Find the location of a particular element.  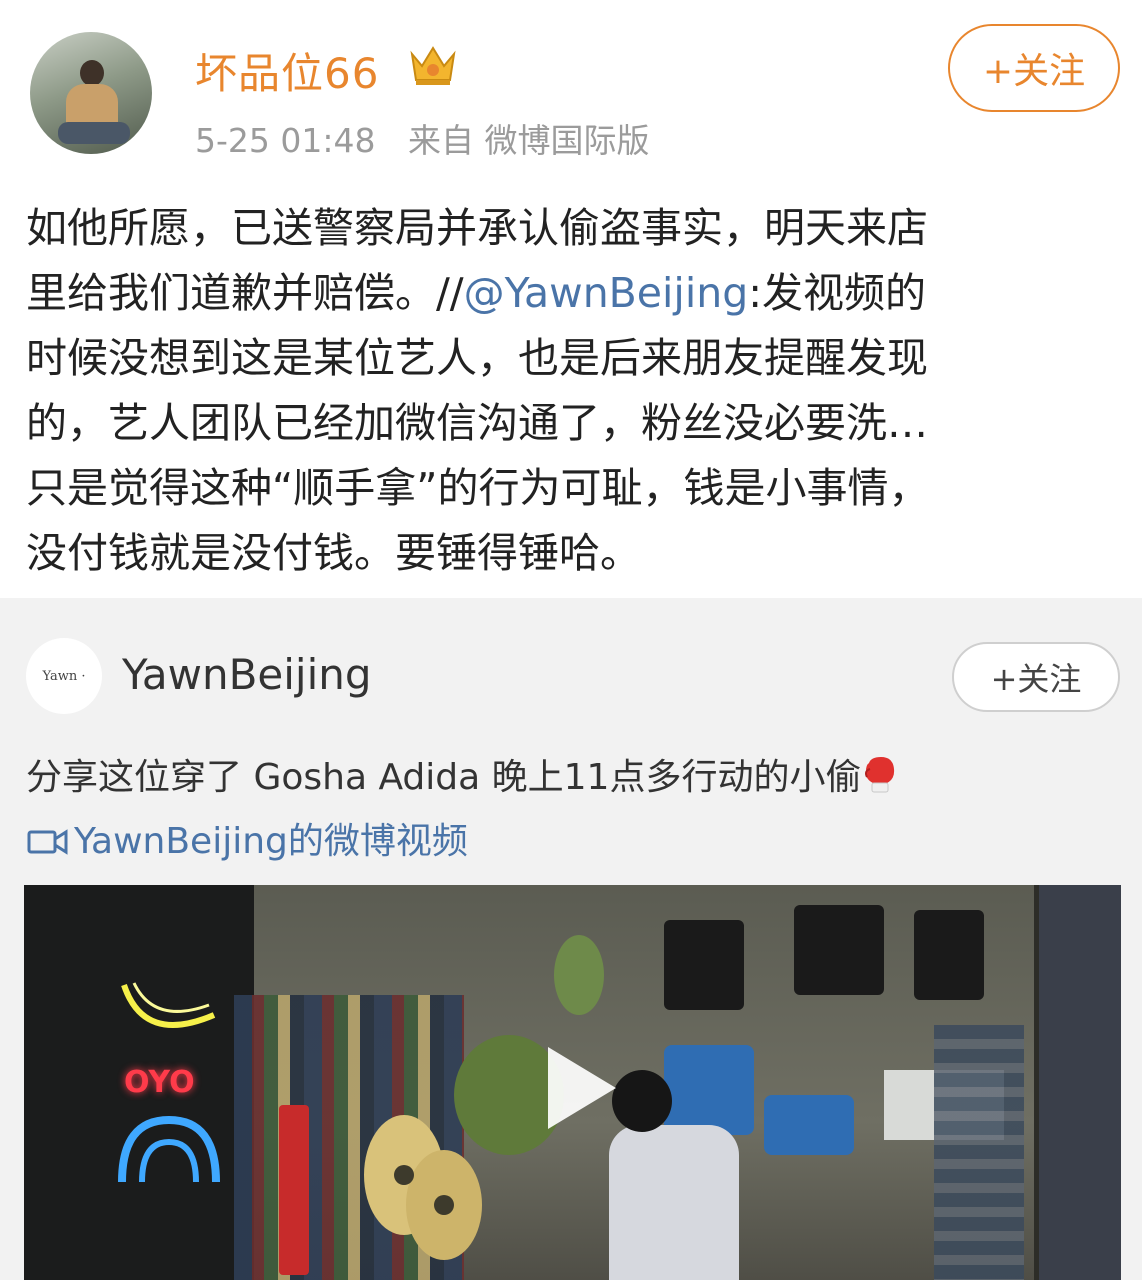

post-text-line-1: 如他所愿，已送警察局并承认偷盗事实，明天来店 is located at coordinates (571, 228).